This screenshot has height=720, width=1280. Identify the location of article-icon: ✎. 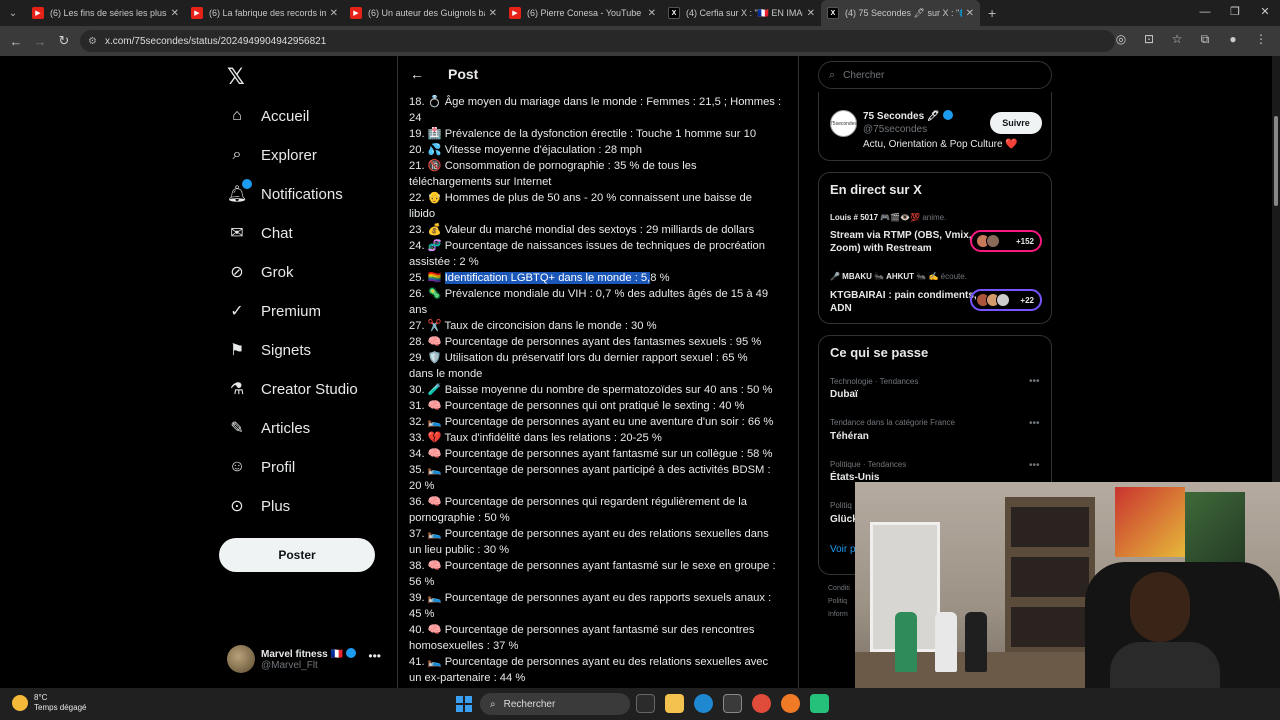
(237, 428).